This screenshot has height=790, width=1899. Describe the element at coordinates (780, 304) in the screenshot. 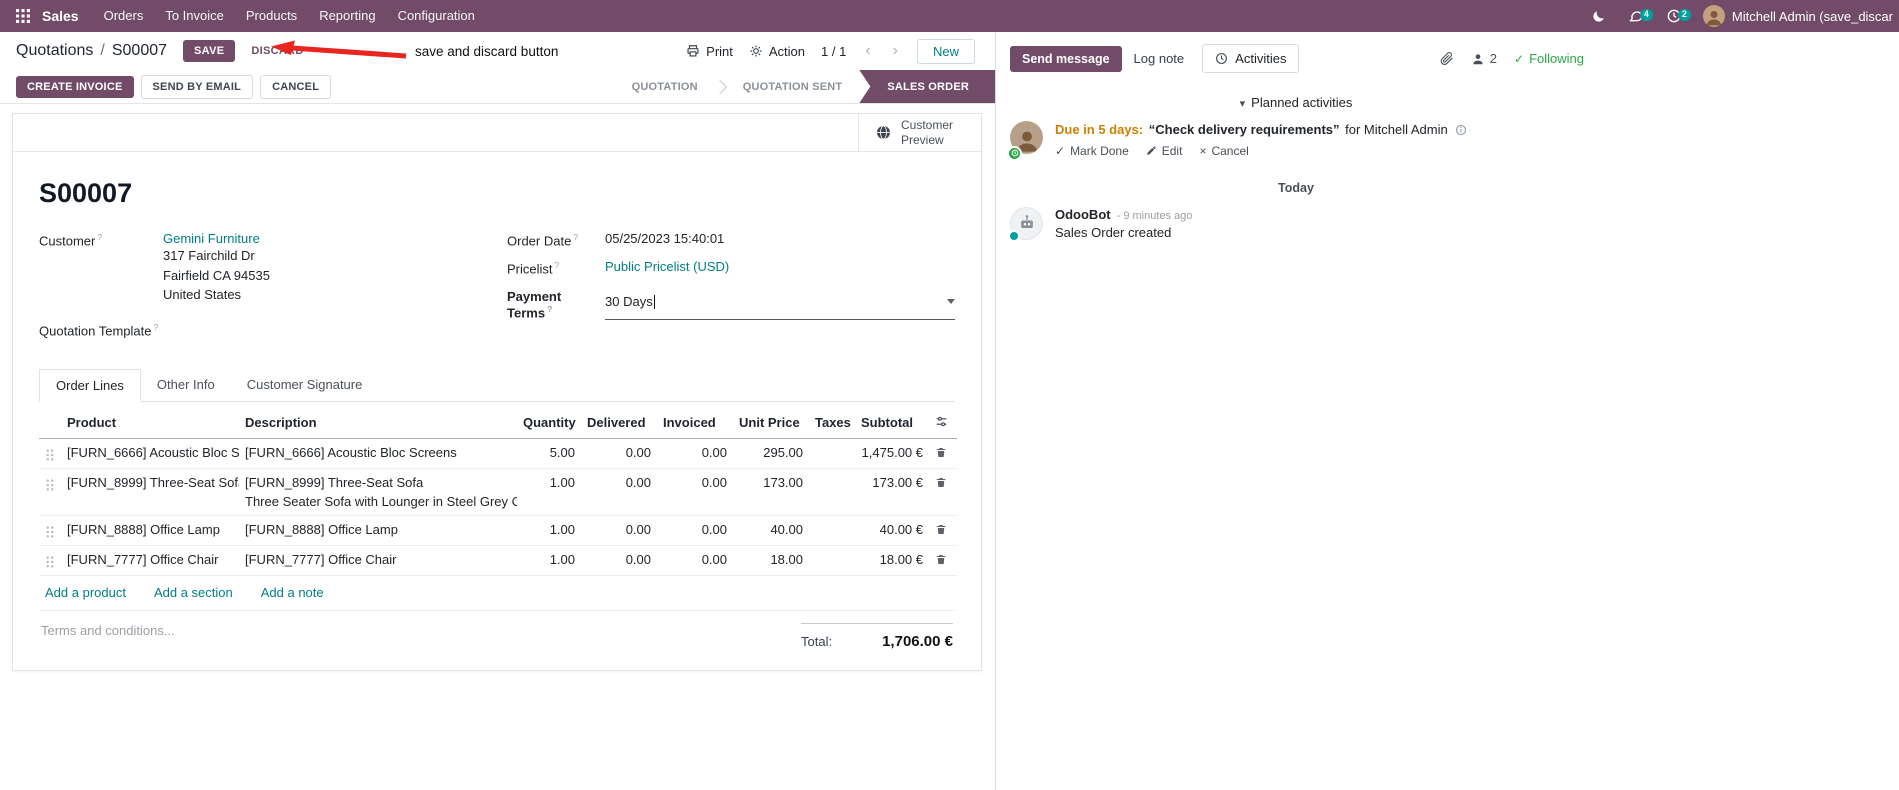

I see `payment-terms-input: 30 Days` at that location.